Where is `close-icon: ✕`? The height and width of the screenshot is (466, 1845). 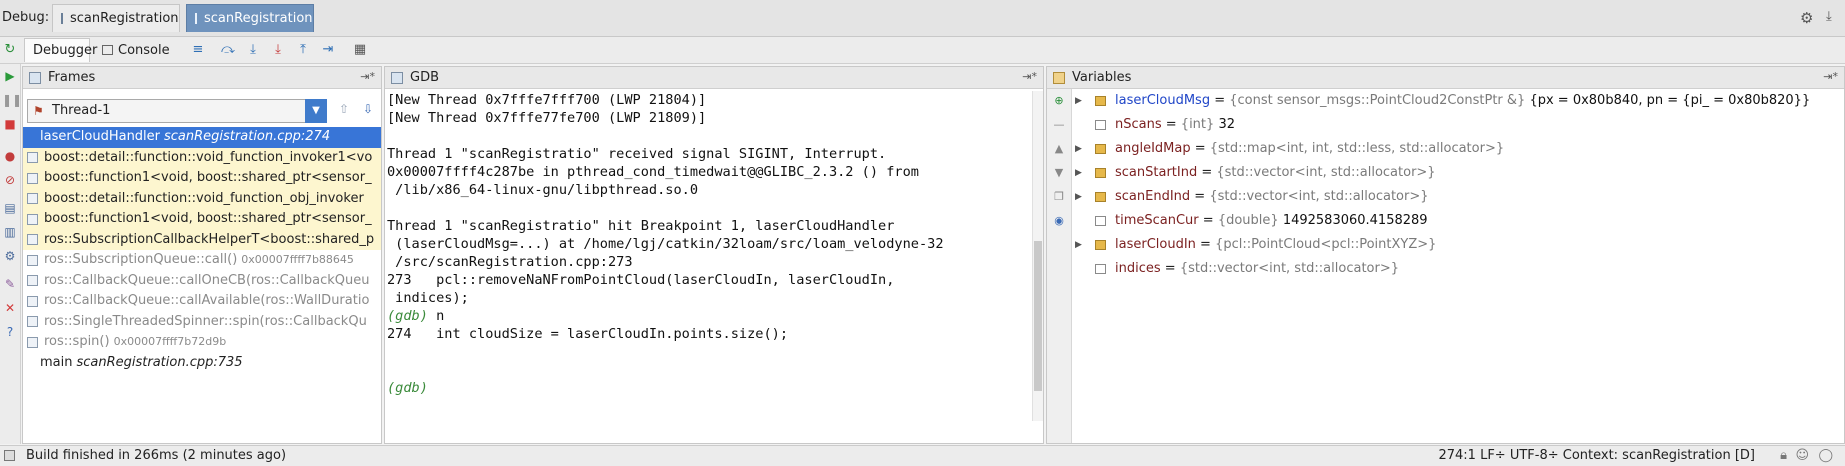 close-icon: ✕ is located at coordinates (10, 308).